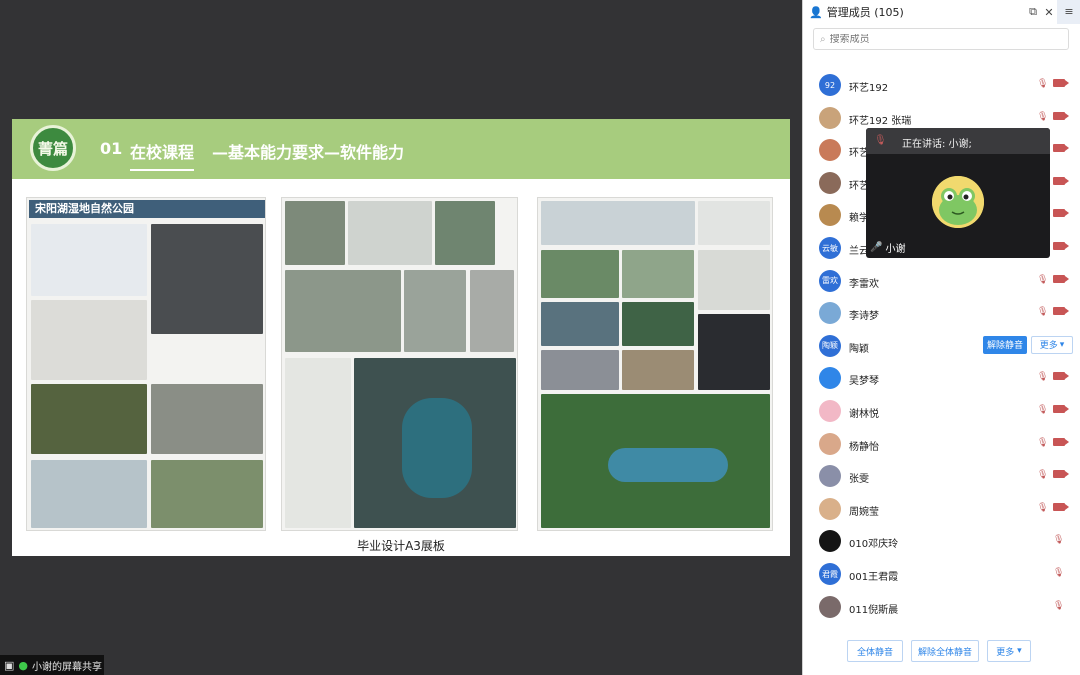 The image size is (1080, 675). Describe the element at coordinates (941, 347) in the screenshot. I see `member-row: 陶颖 陶颖 解除静音 更多 ▾` at that location.